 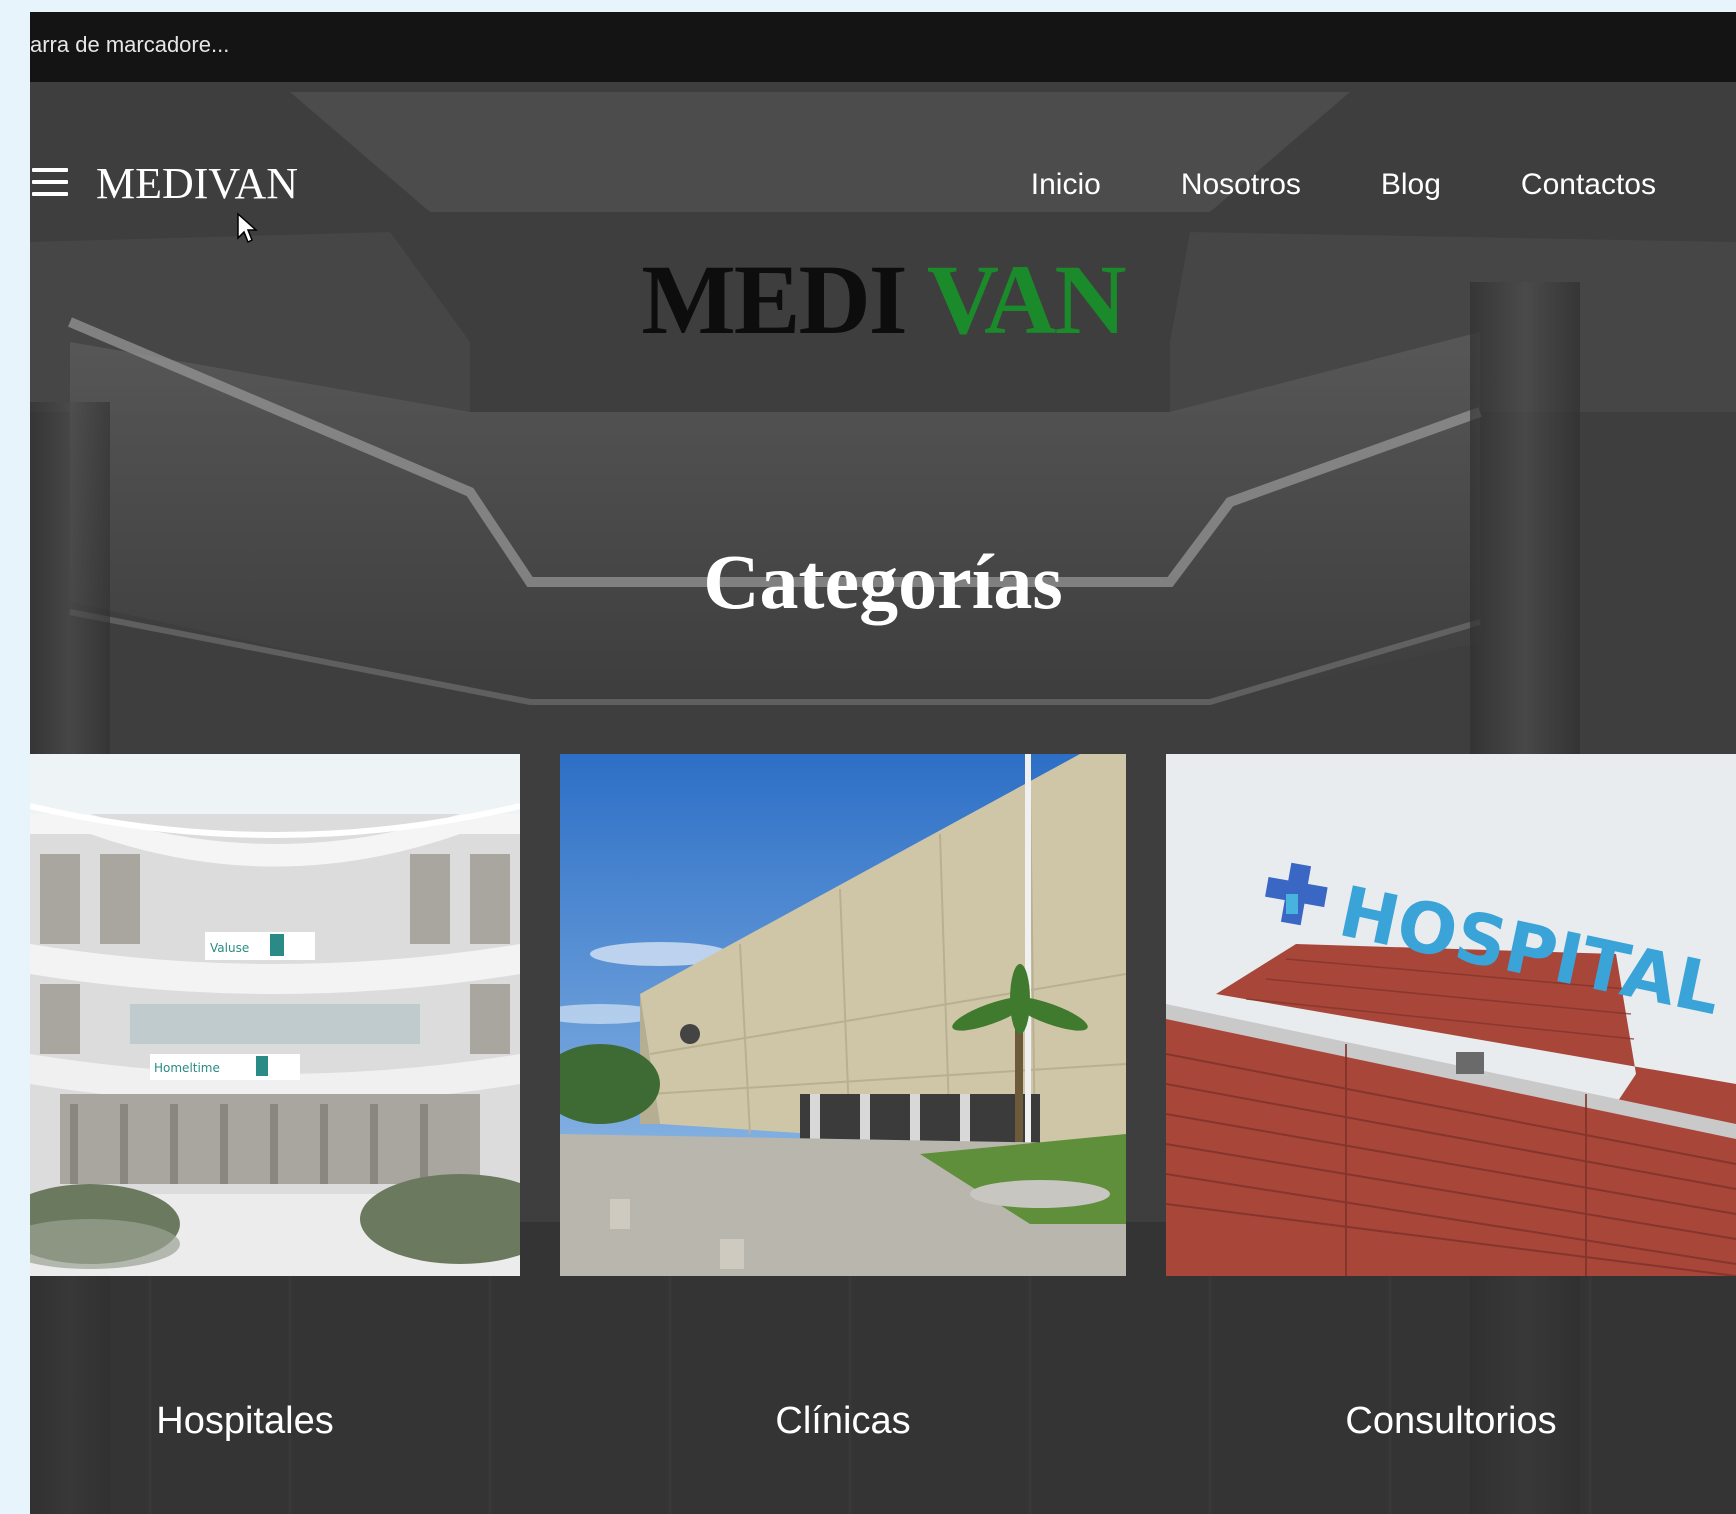 I want to click on nav-link-blog: Blog, so click(x=1411, y=185).